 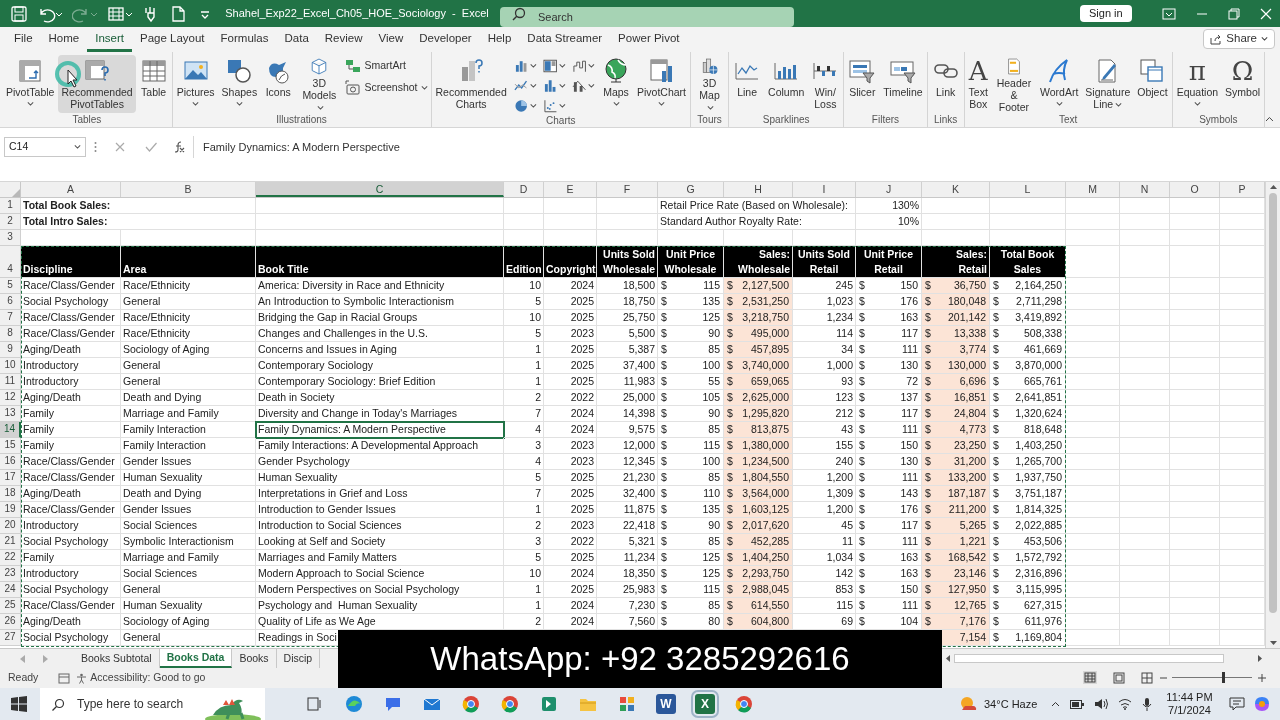 I want to click on table-cell: $ 2,022,885, so click(x=1028, y=526).